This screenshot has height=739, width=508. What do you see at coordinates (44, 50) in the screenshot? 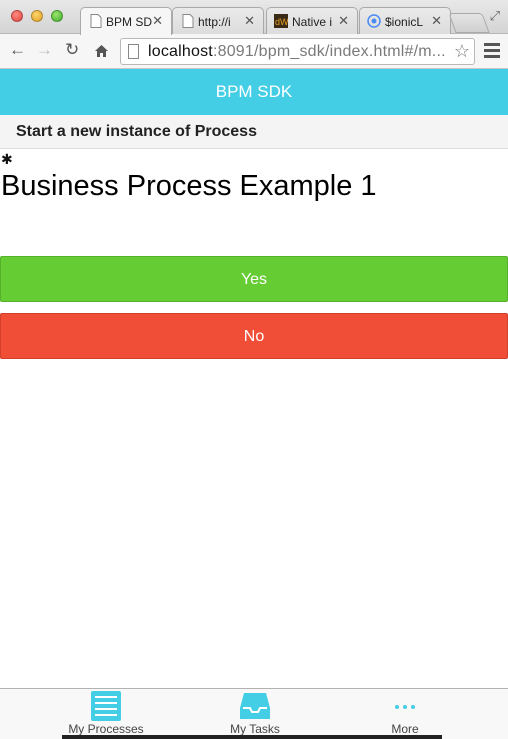
I see `forward-icon: →` at bounding box center [44, 50].